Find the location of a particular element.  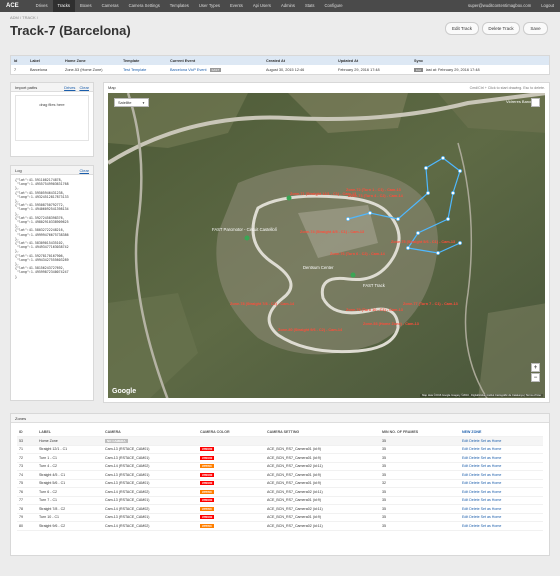

clear-log-link: Clear is located at coordinates (84, 170).